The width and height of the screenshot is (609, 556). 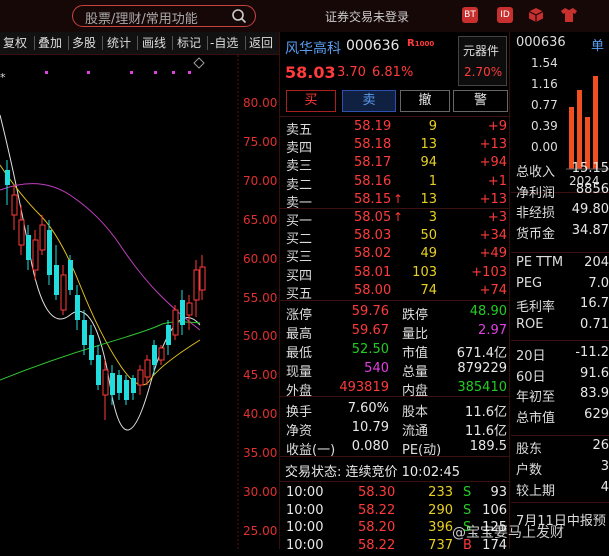 I want to click on tab-mark: 标记, so click(x=189, y=42).